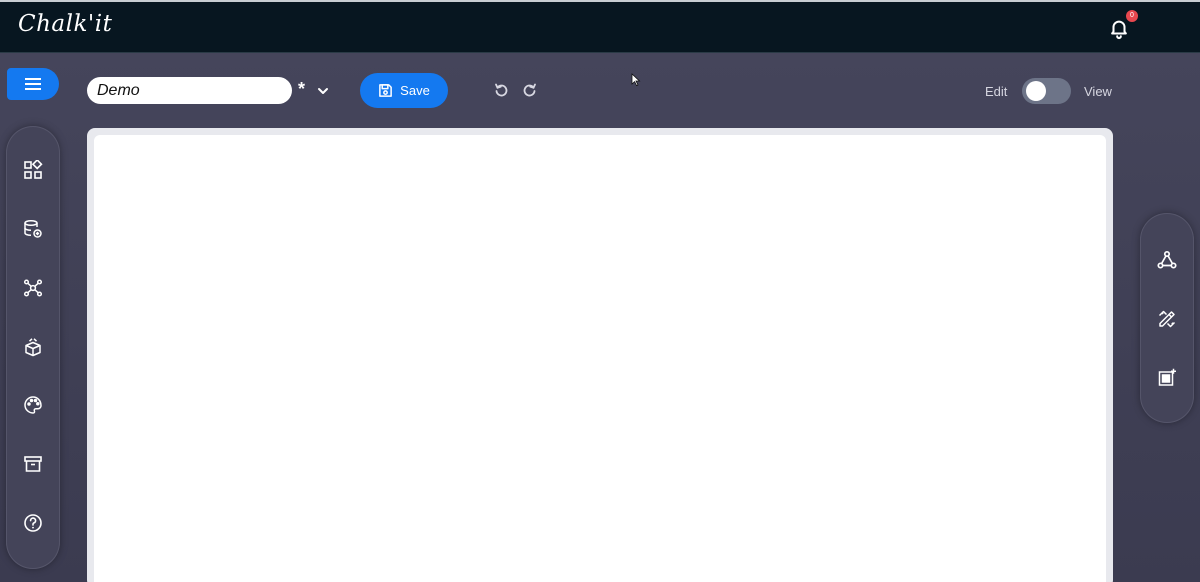 Image resolution: width=1200 pixels, height=582 pixels. Describe the element at coordinates (1132, 16) in the screenshot. I see `notification-count-badge: 0` at that location.